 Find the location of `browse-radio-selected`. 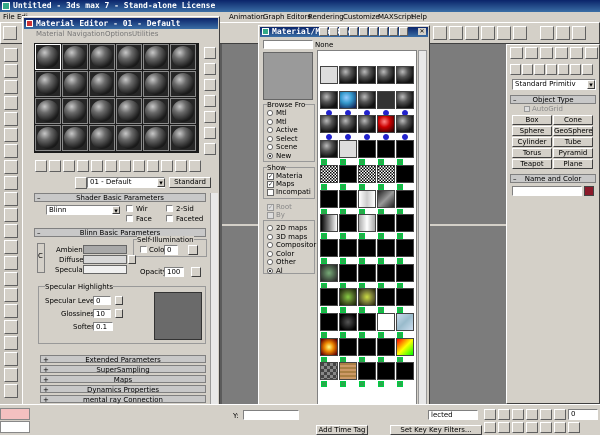

browse-radio-selected is located at coordinates (270, 138).